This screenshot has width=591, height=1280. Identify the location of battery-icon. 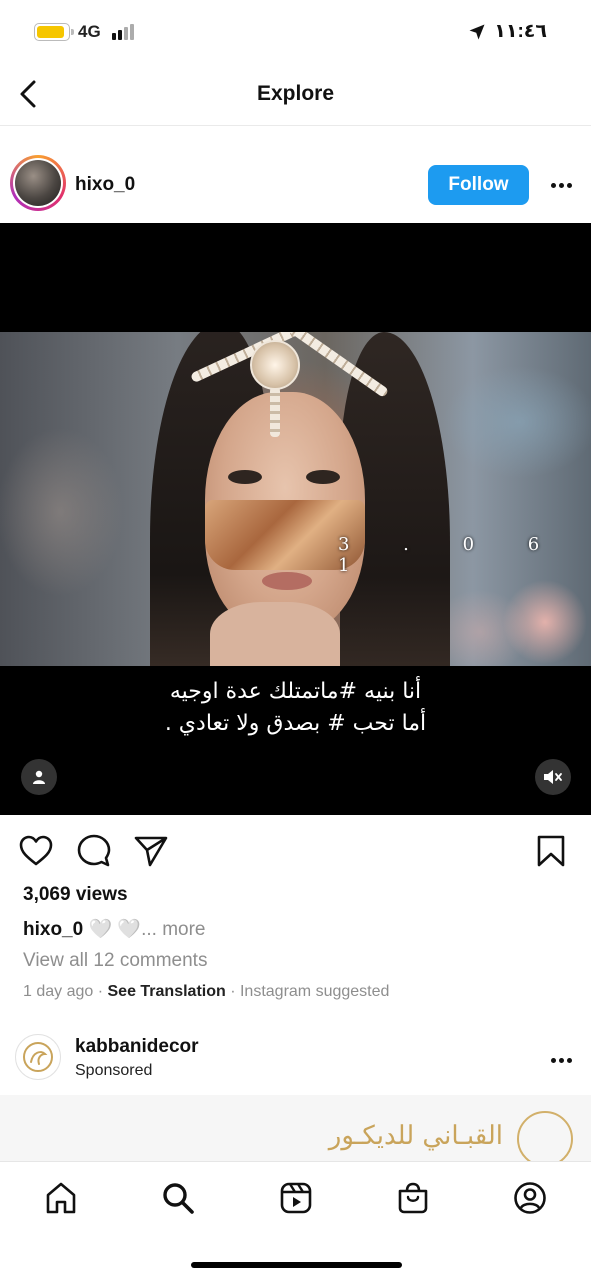
(54, 32).